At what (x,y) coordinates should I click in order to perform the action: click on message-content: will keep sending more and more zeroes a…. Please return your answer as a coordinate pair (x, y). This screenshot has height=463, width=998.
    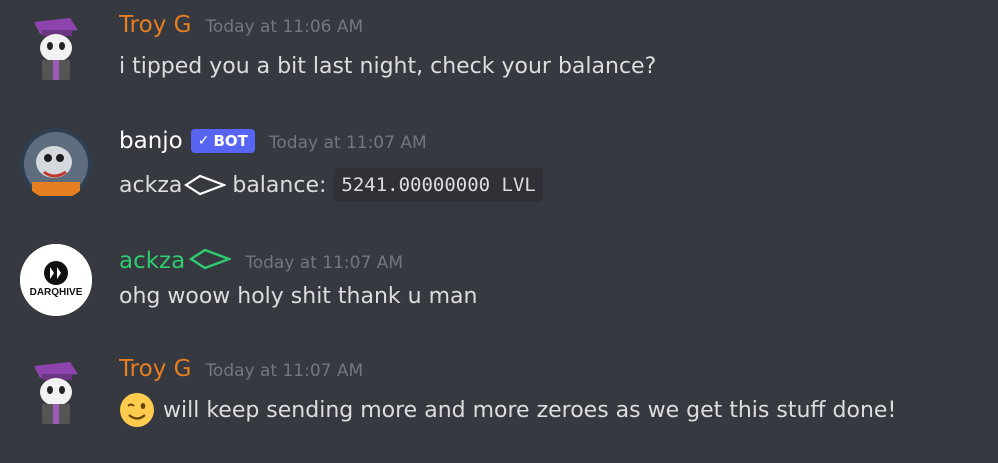
    Looking at the image, I should click on (507, 410).